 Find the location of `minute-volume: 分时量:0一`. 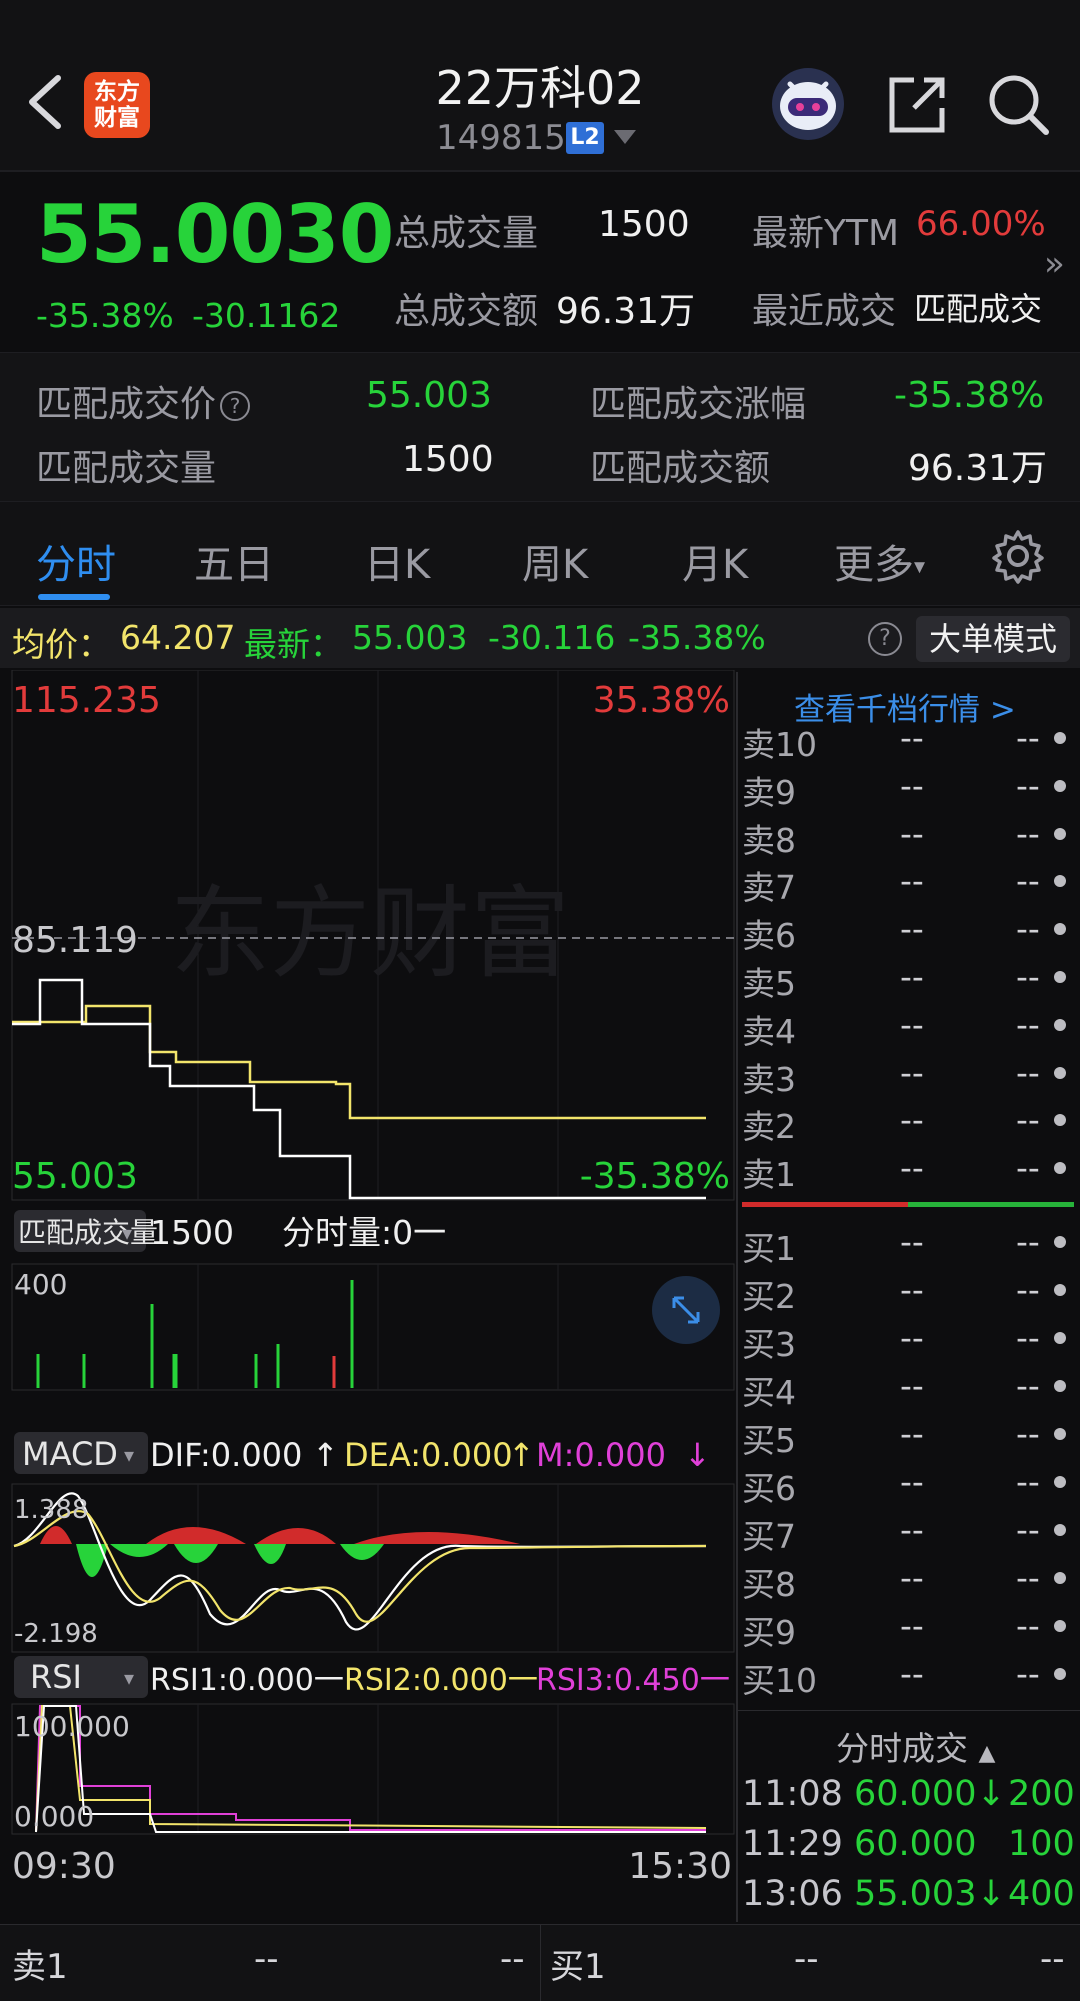

minute-volume: 分时量:0一 is located at coordinates (364, 1232).